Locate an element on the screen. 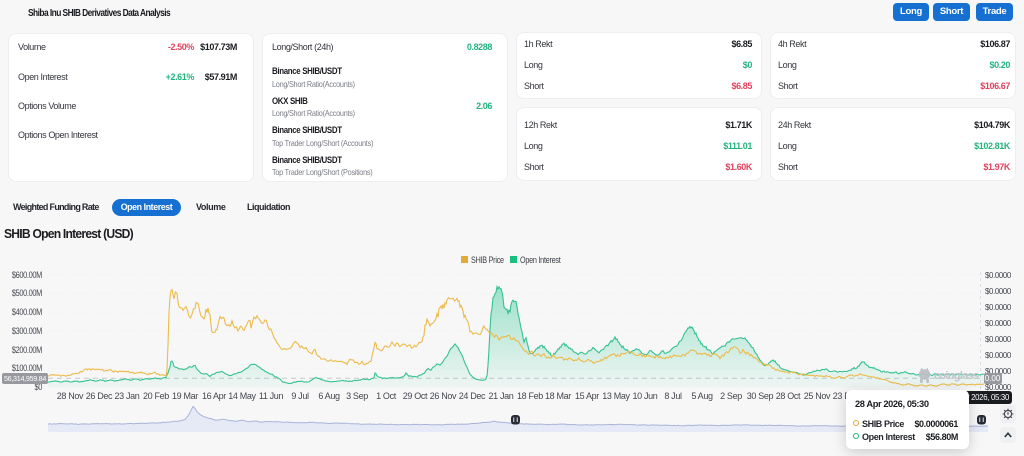  svg-text: coinglass is located at coordinates (956, 376).